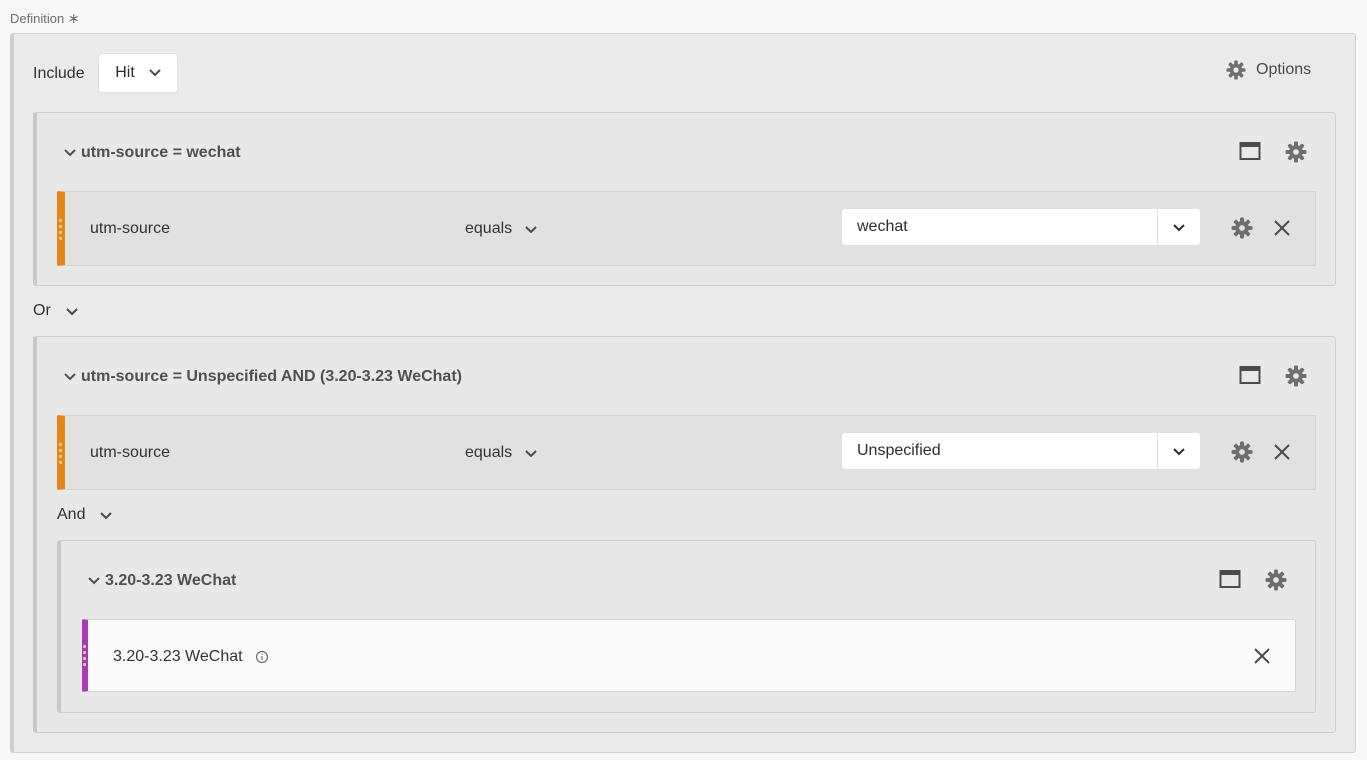  Describe the element at coordinates (59, 73) in the screenshot. I see `include-label: Include` at that location.